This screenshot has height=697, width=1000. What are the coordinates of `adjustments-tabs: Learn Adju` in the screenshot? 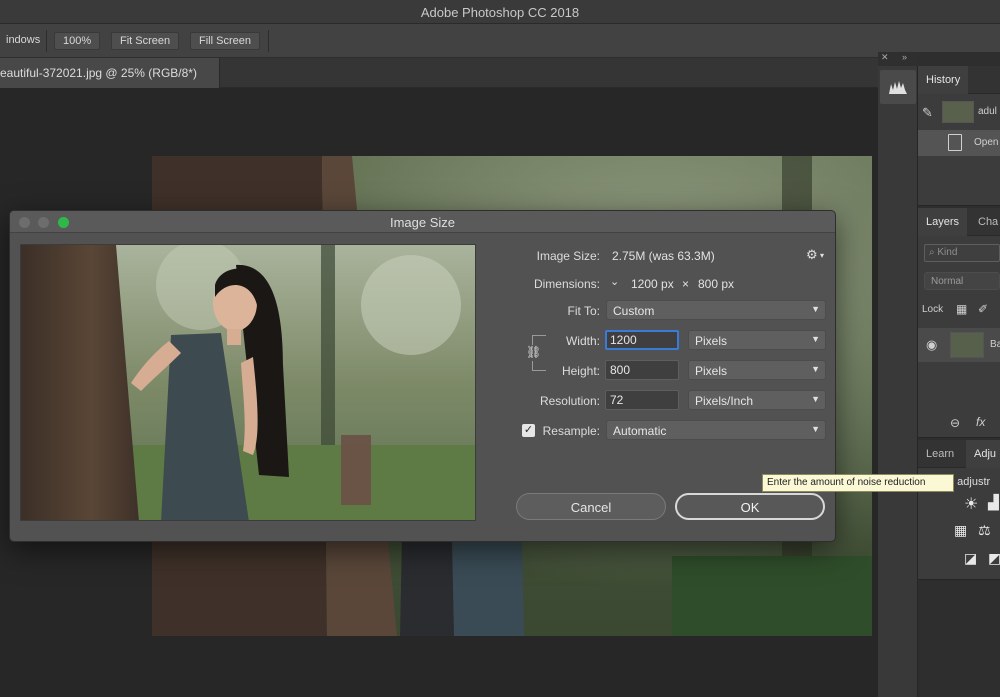 It's located at (959, 454).